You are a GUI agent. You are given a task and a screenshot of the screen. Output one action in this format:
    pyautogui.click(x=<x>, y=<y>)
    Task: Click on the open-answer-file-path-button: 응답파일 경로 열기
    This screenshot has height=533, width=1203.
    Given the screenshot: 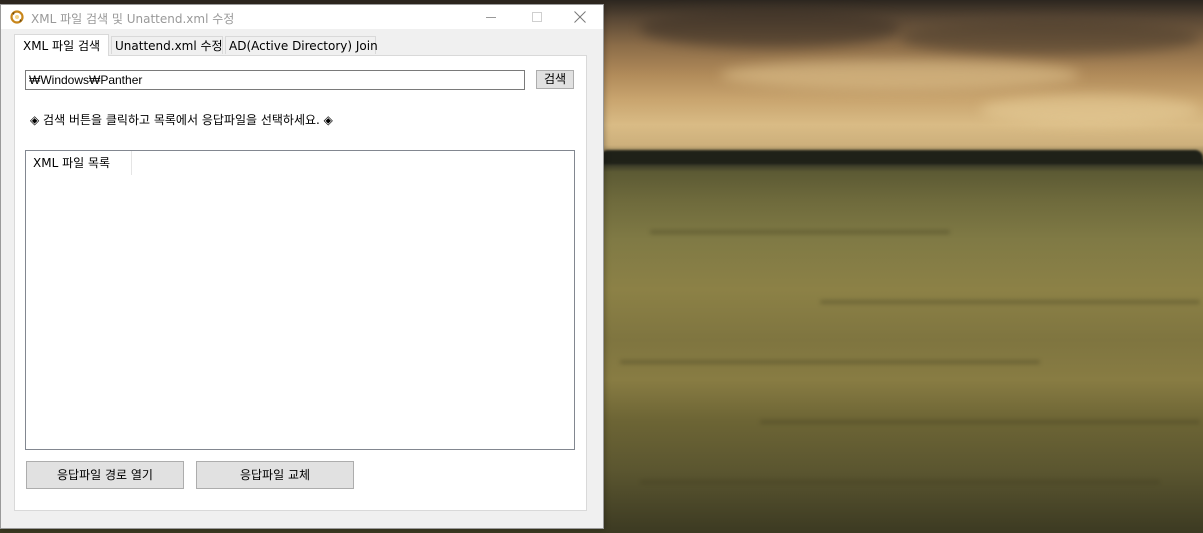 What is the action you would take?
    pyautogui.click(x=105, y=475)
    